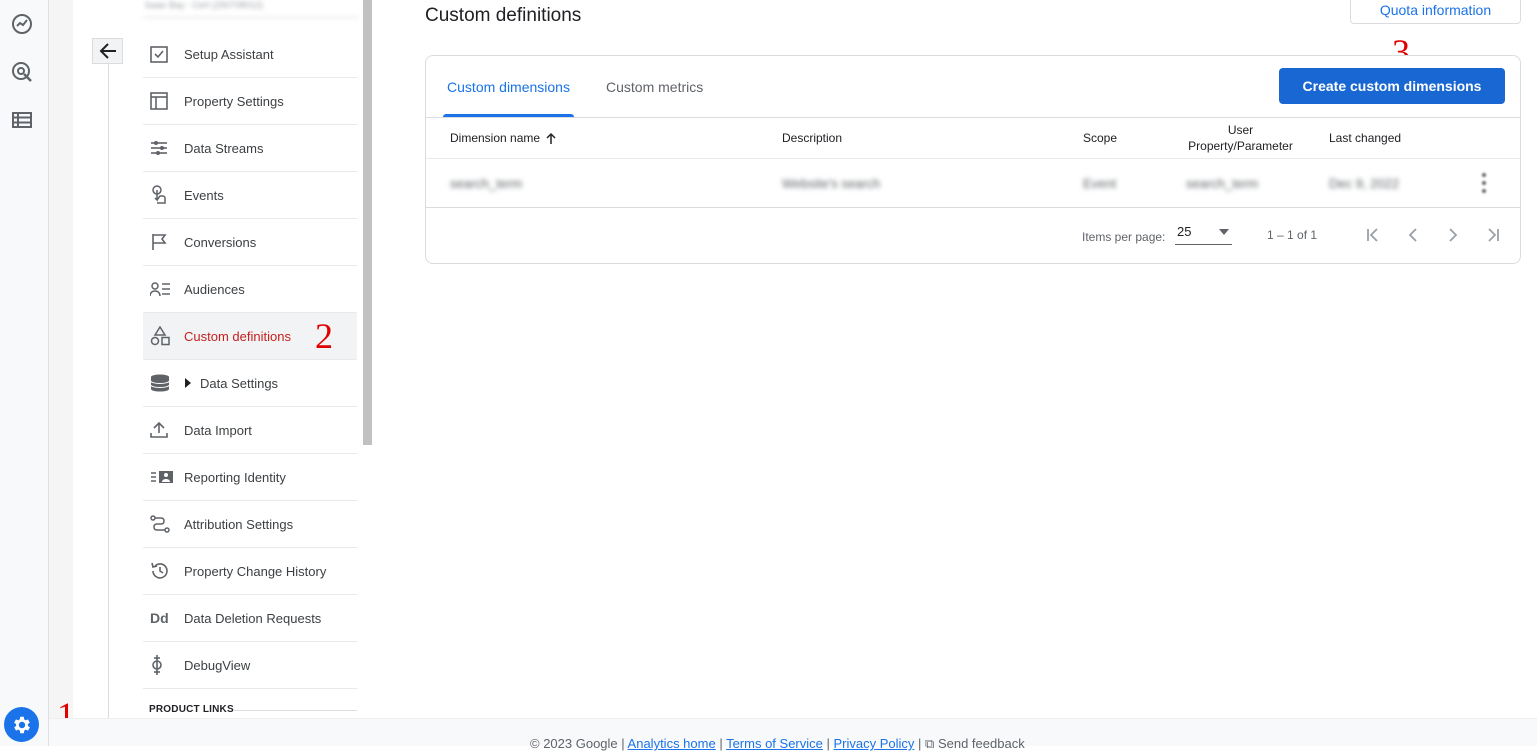 This screenshot has width=1537, height=752. I want to click on nav-item-data-import: Data Import, so click(250, 430).